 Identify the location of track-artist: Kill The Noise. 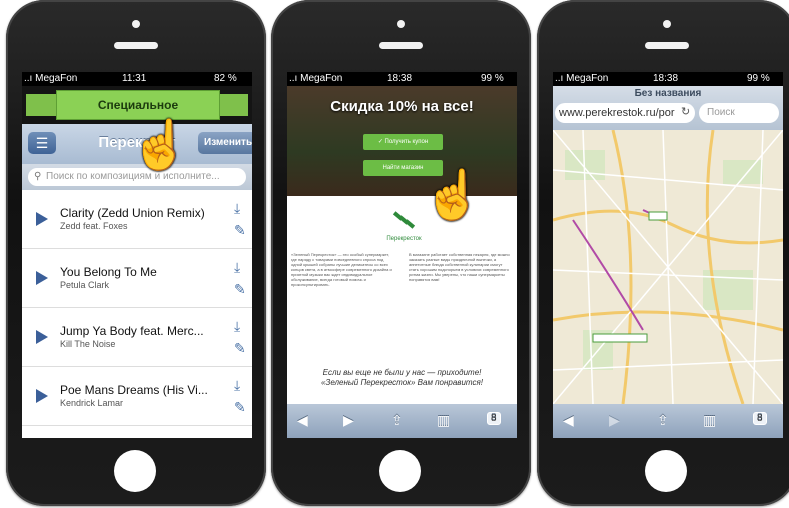
(88, 344).